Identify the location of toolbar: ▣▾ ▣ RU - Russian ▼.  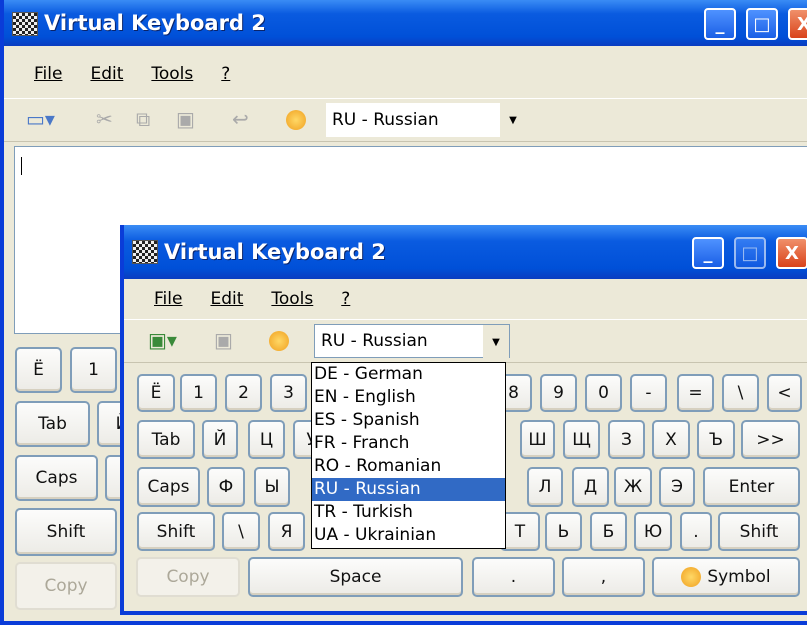
(465, 341).